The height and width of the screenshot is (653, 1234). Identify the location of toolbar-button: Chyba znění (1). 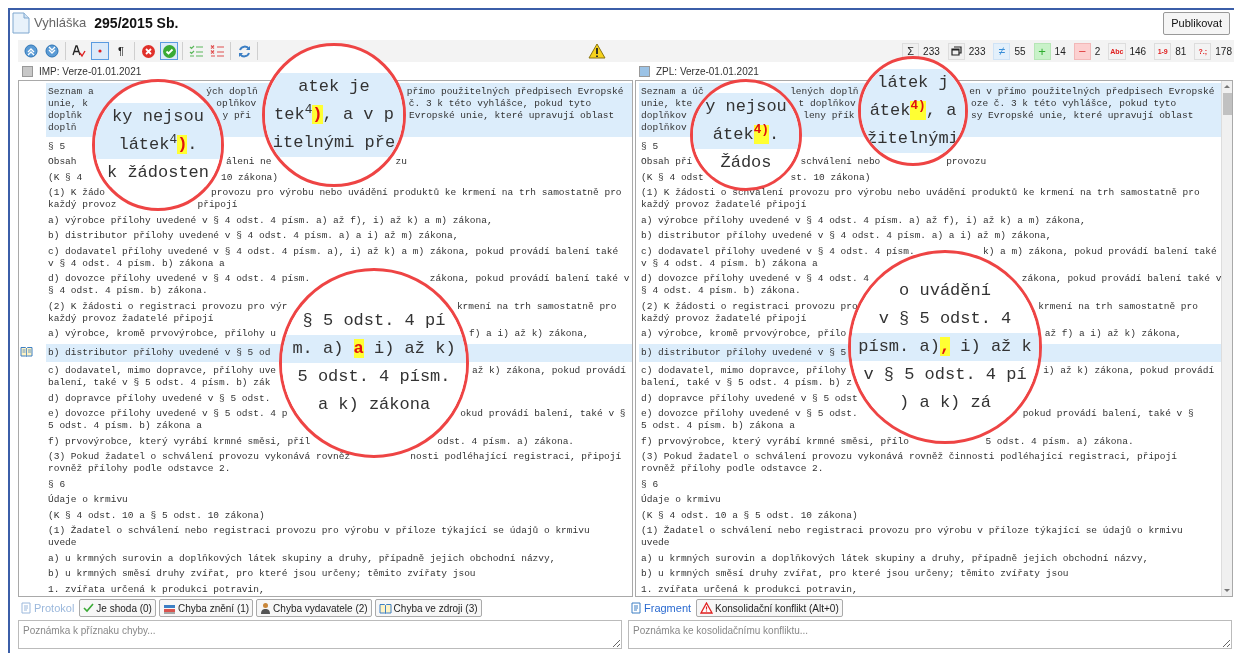
(206, 608).